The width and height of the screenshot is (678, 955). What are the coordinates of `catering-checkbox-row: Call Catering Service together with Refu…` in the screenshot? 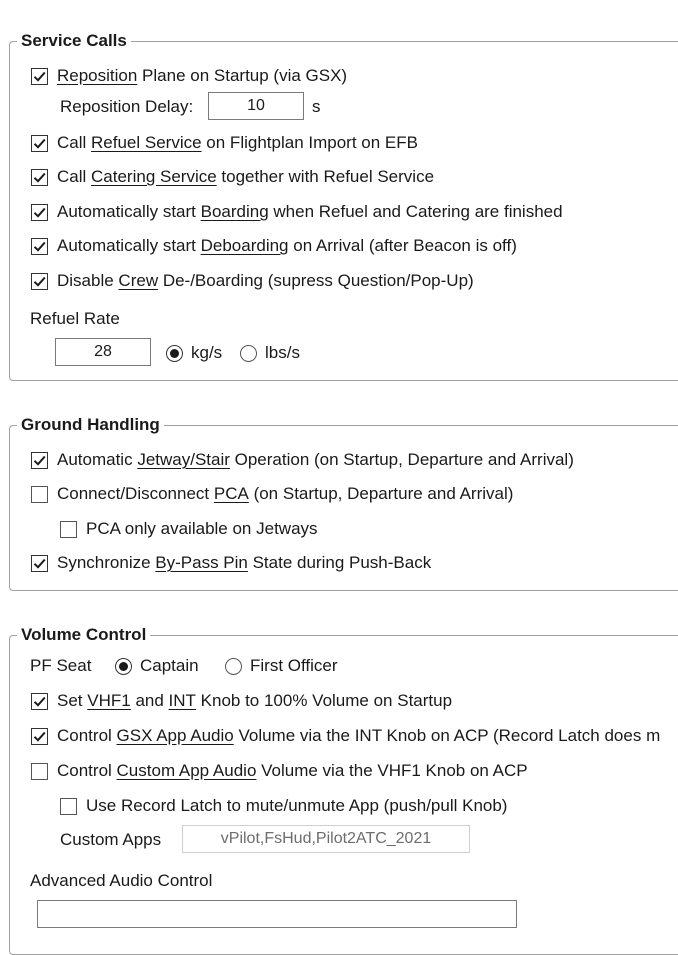 It's located at (232, 177).